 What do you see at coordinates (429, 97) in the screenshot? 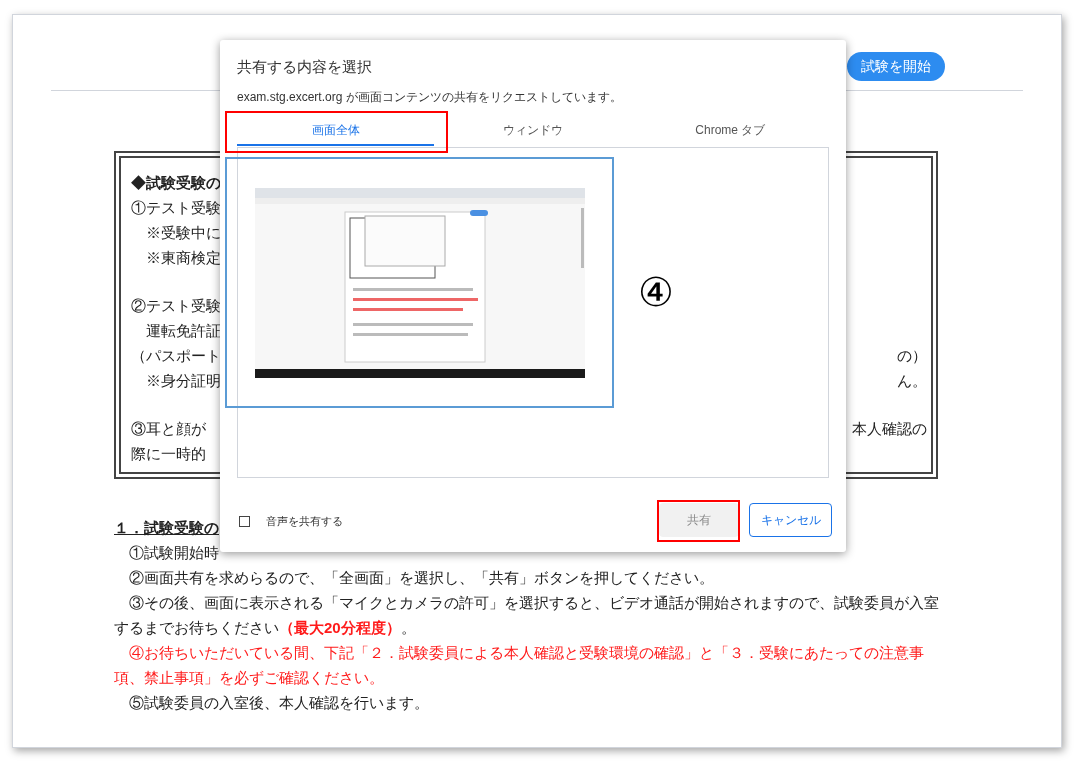
I see `dialog-subtitle: exam.stg.excert.org が画面コンテンツの共有をリクエストしています。` at bounding box center [429, 97].